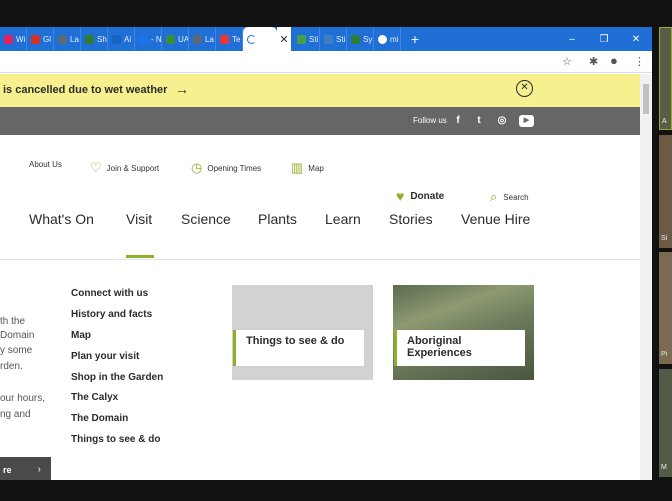  I want to click on dropdown-link-history: History and facts, so click(111, 314).